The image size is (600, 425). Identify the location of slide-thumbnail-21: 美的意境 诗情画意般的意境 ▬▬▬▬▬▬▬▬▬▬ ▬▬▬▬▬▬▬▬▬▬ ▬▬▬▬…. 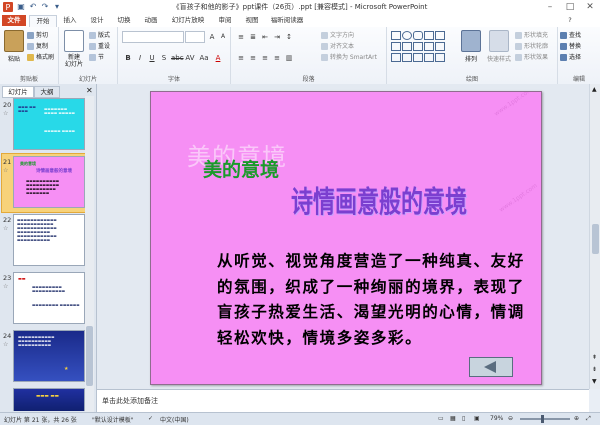
(49, 182).